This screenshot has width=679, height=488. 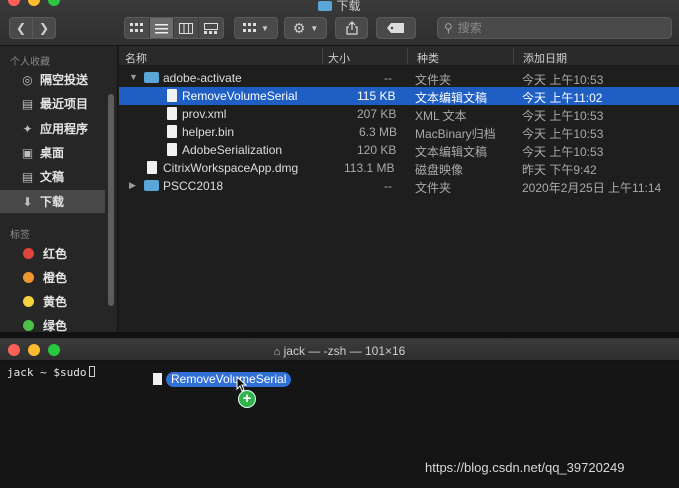 I want to click on icon-view-button, so click(x=137, y=28).